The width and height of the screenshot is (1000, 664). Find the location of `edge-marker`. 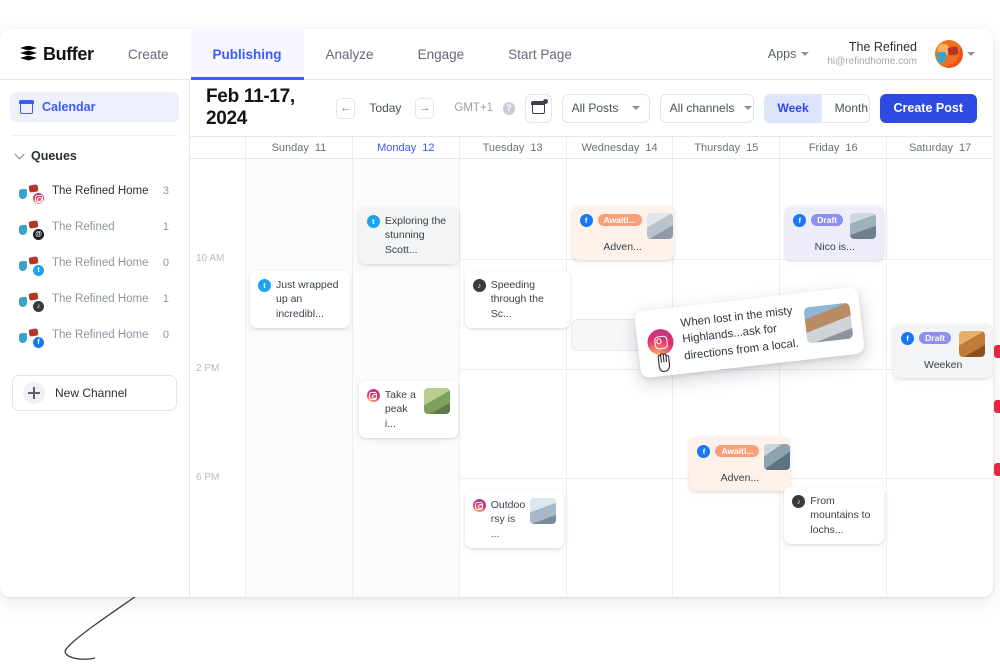

edge-marker is located at coordinates (997, 469).